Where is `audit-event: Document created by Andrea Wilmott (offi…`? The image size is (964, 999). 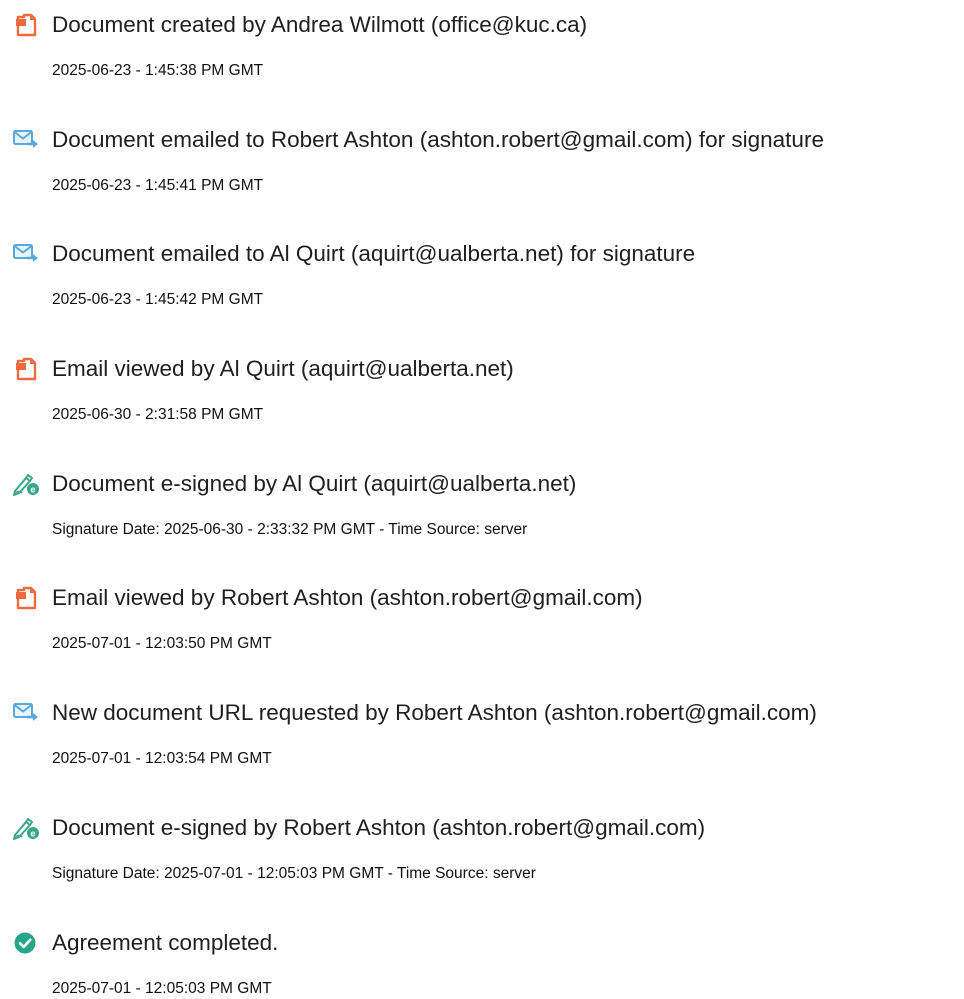
audit-event: Document created by Andrea Wilmott (offi… is located at coordinates (482, 40).